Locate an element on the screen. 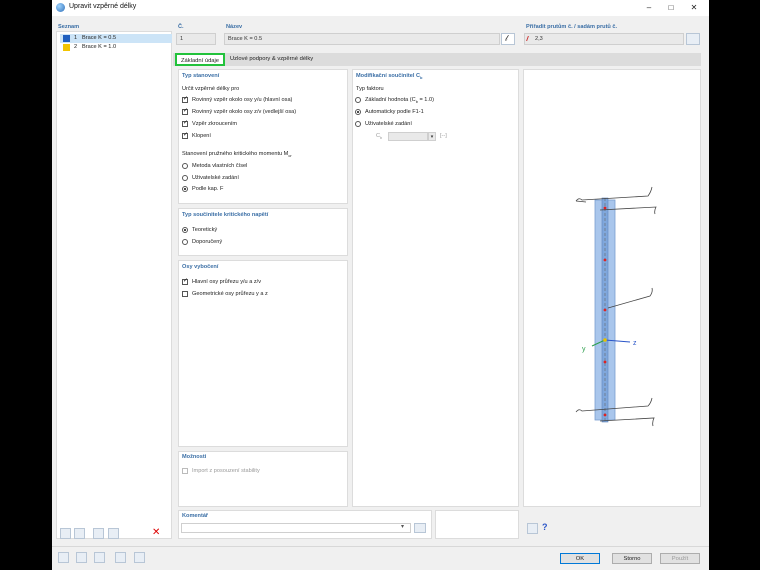 The height and width of the screenshot is (570, 760). torsional-buckling-checkbox is located at coordinates (185, 123).